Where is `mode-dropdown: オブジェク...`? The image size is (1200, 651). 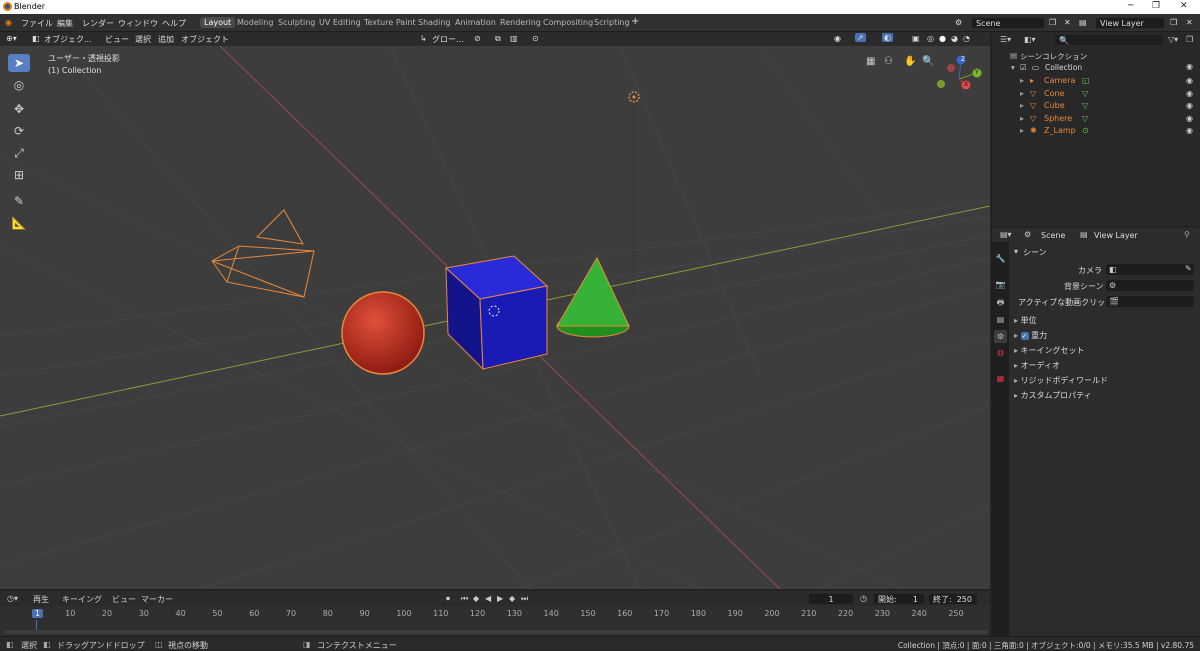 mode-dropdown: オブジェク... is located at coordinates (68, 39).